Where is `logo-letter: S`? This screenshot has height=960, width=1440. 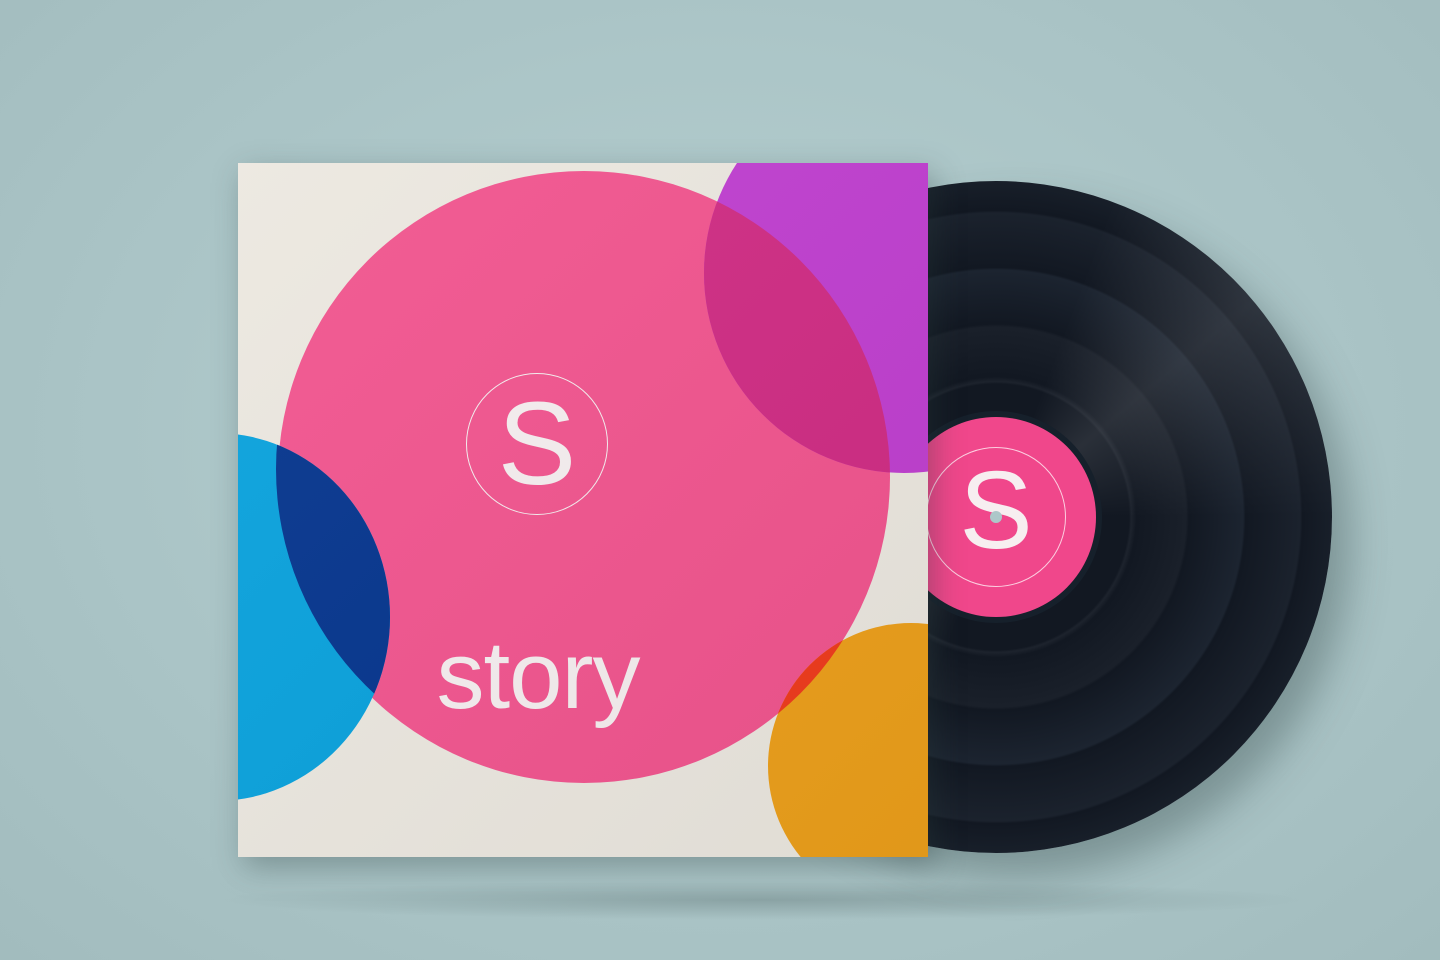 logo-letter: S is located at coordinates (537, 444).